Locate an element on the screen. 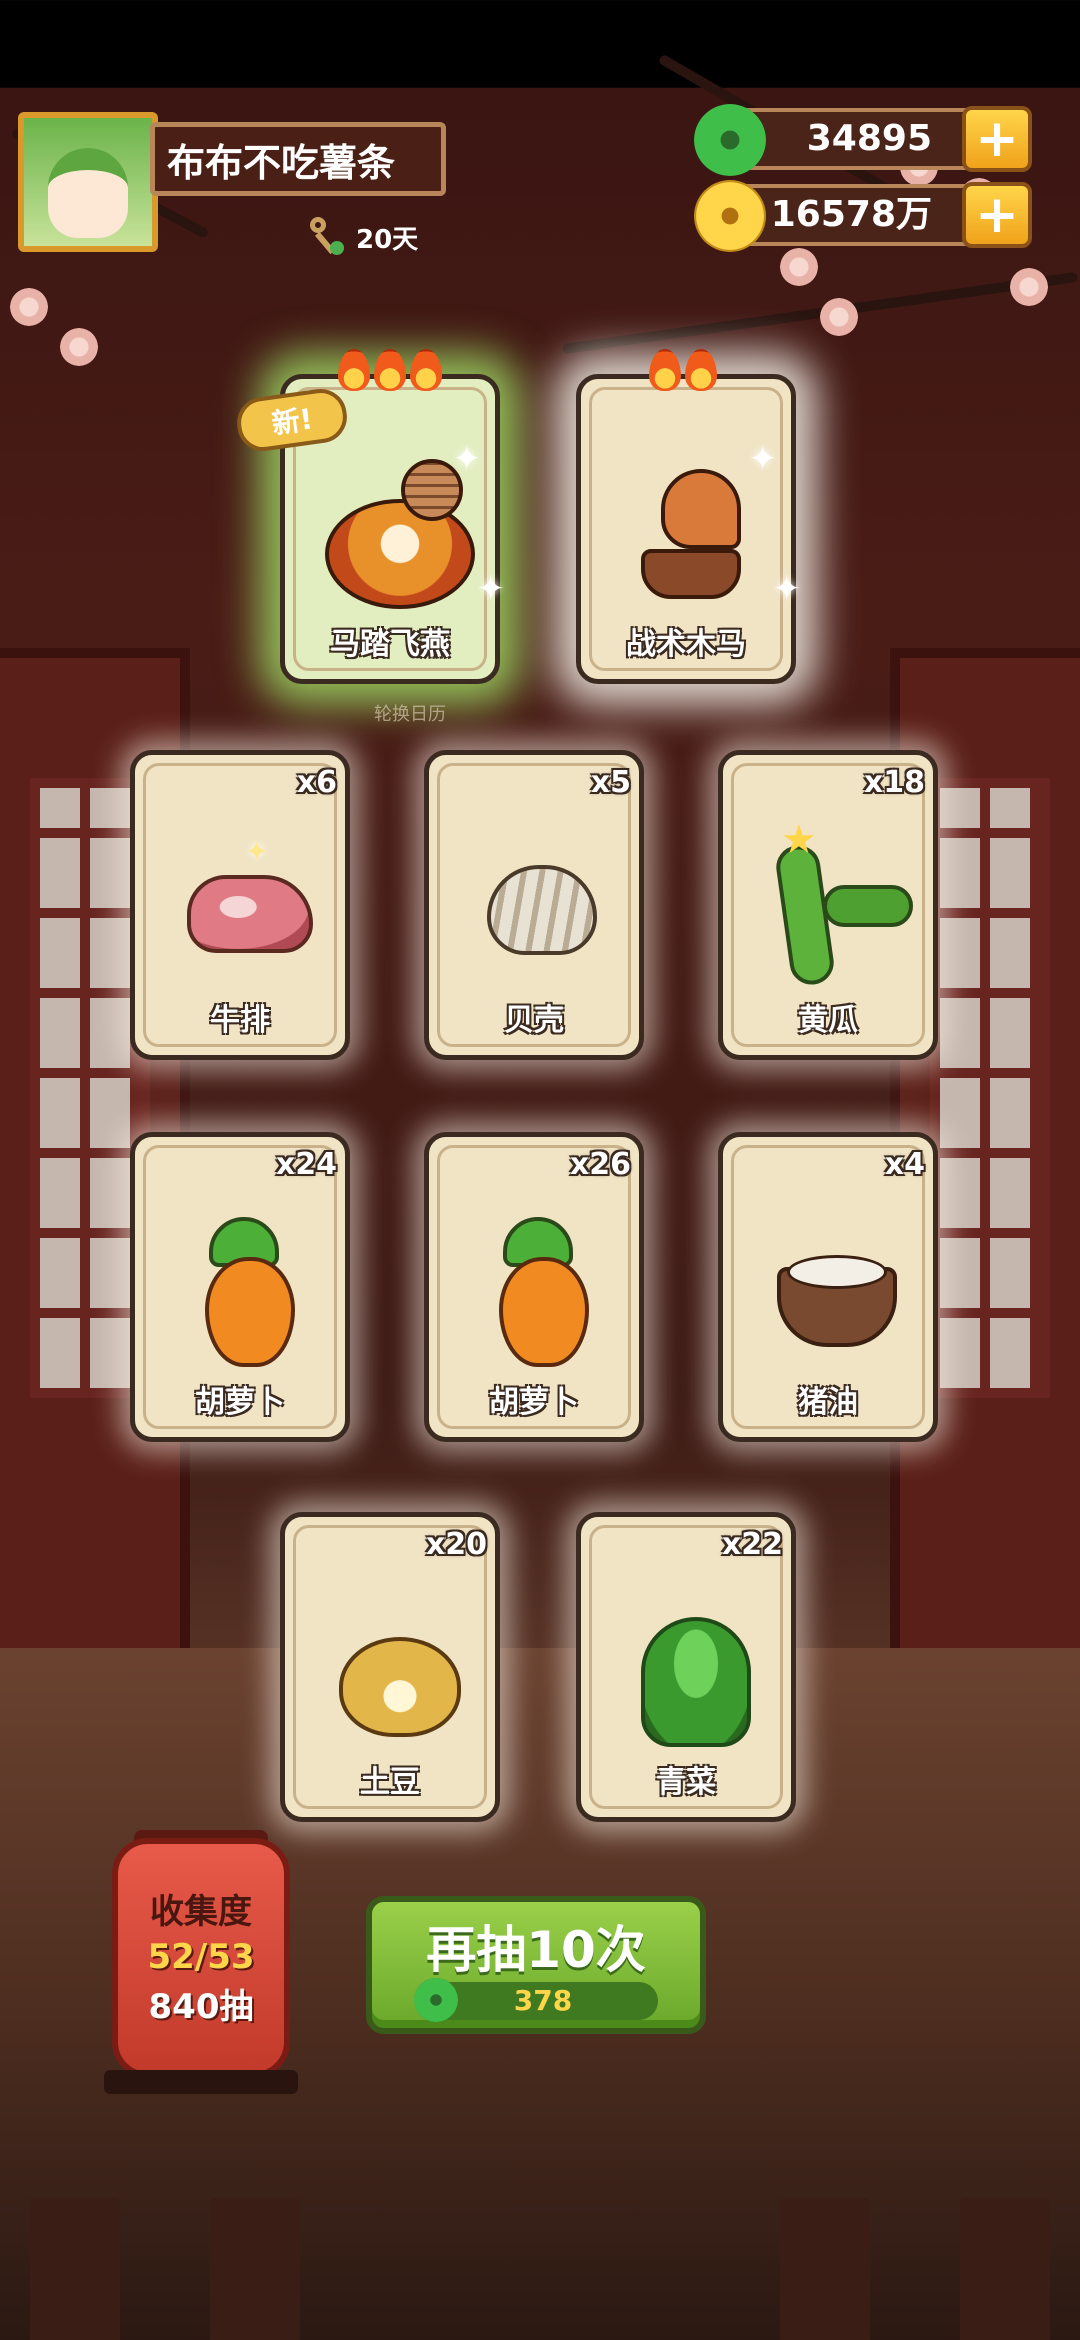 The width and height of the screenshot is (1080, 2340). draw-cost: 378 is located at coordinates (536, 2000).